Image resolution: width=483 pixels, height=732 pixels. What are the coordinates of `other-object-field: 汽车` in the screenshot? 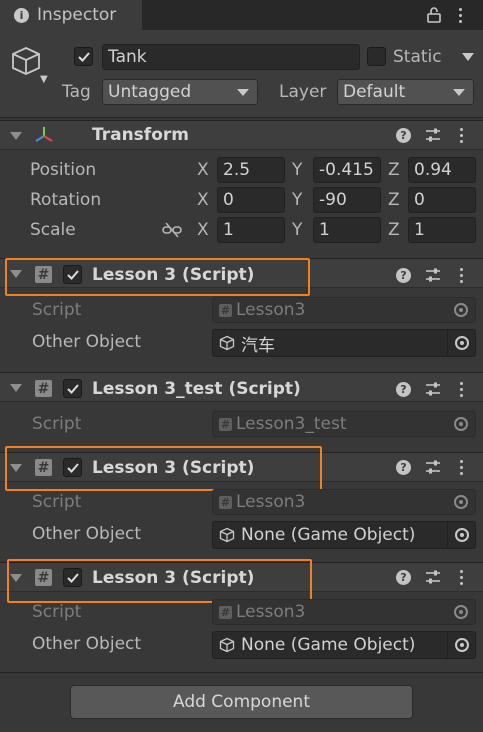 It's located at (344, 343).